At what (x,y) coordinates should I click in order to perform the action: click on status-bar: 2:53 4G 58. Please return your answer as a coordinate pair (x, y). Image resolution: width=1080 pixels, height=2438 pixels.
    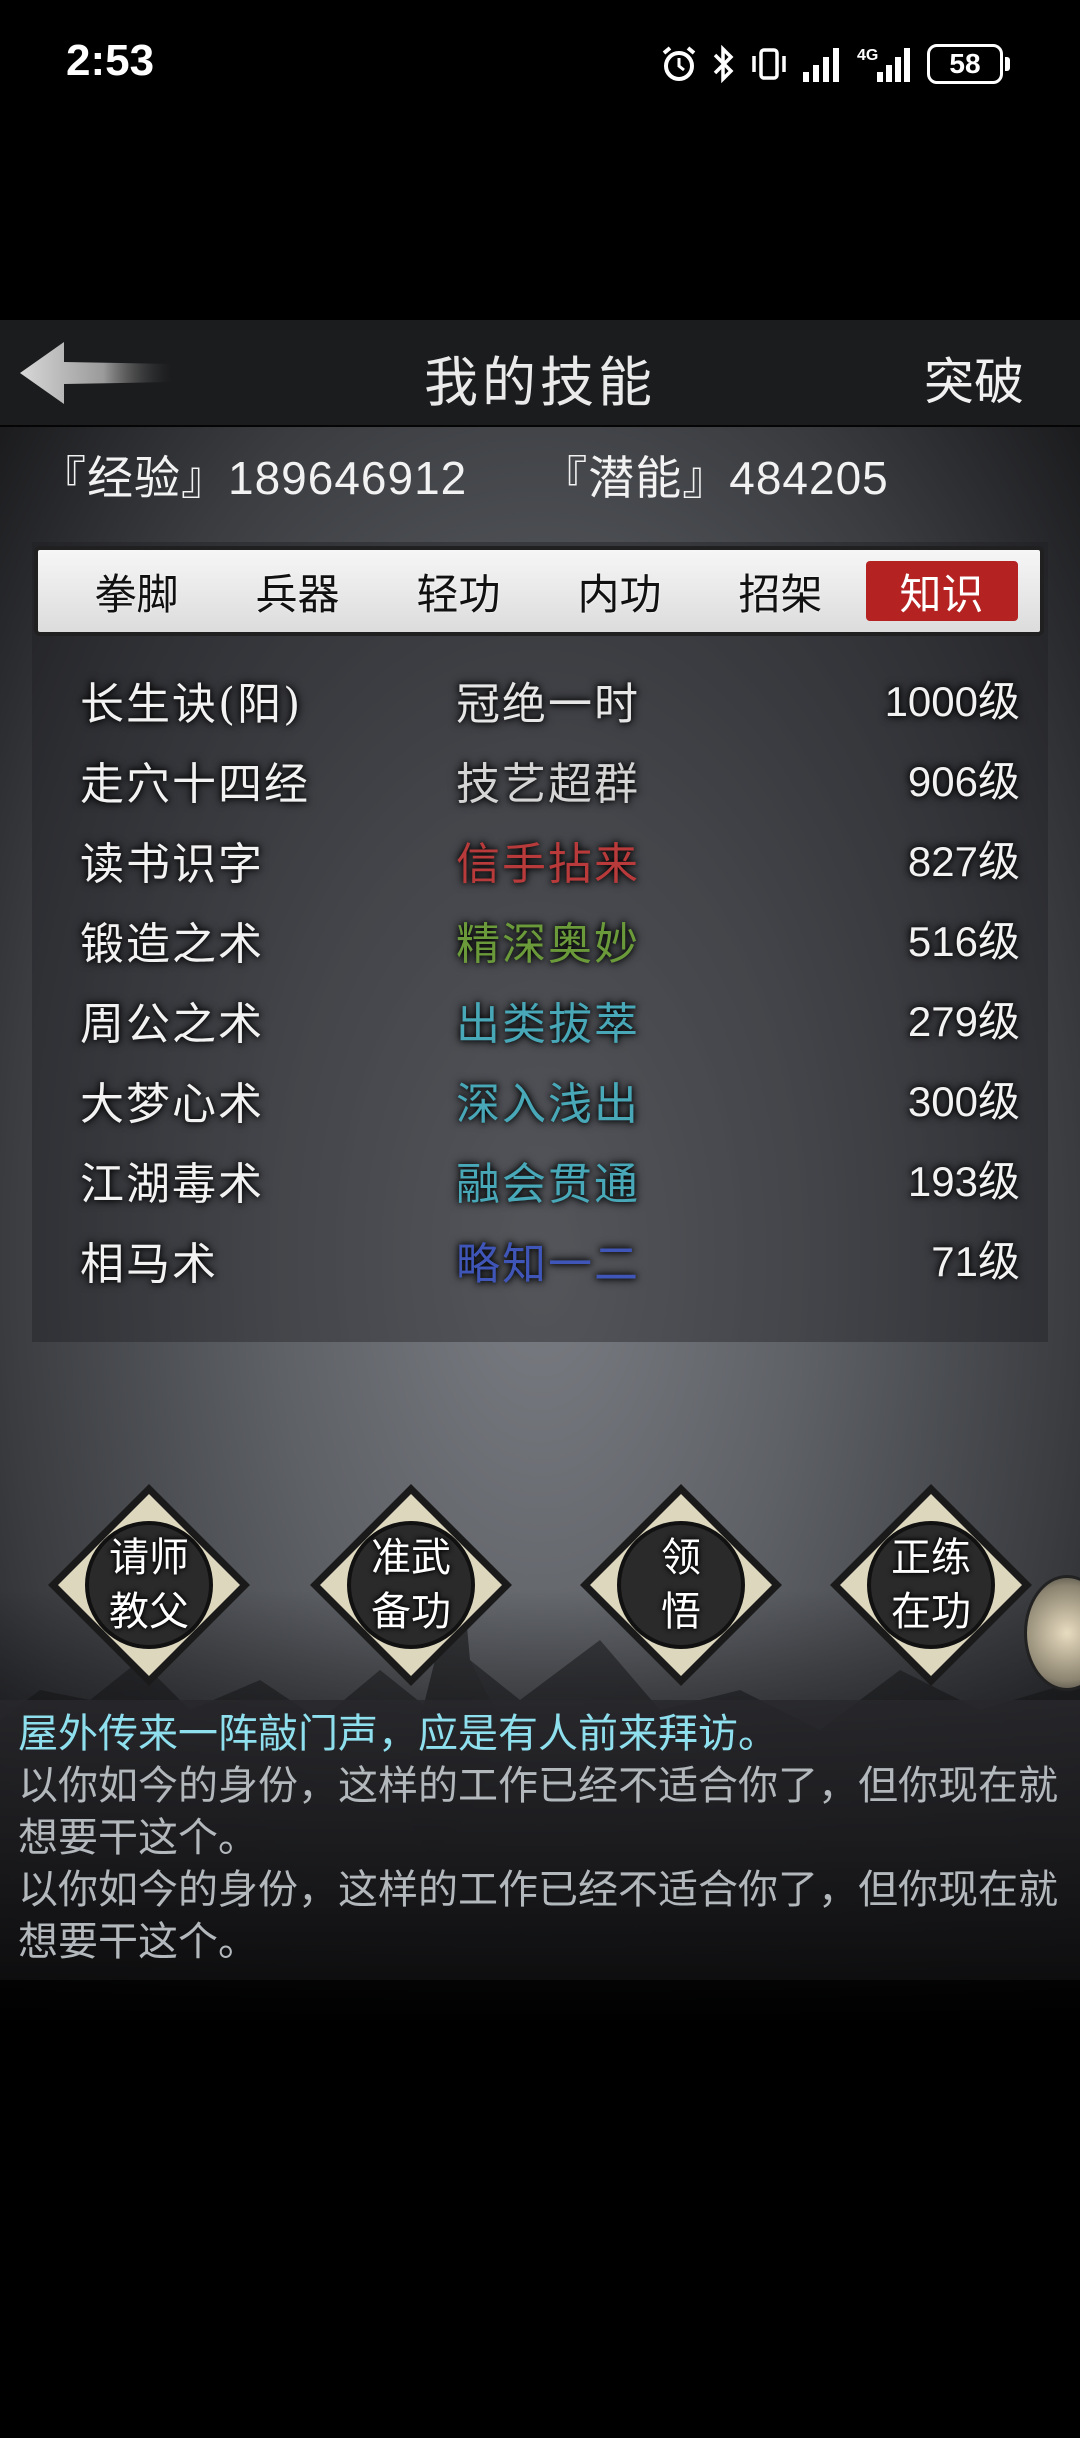
    Looking at the image, I should click on (540, 65).